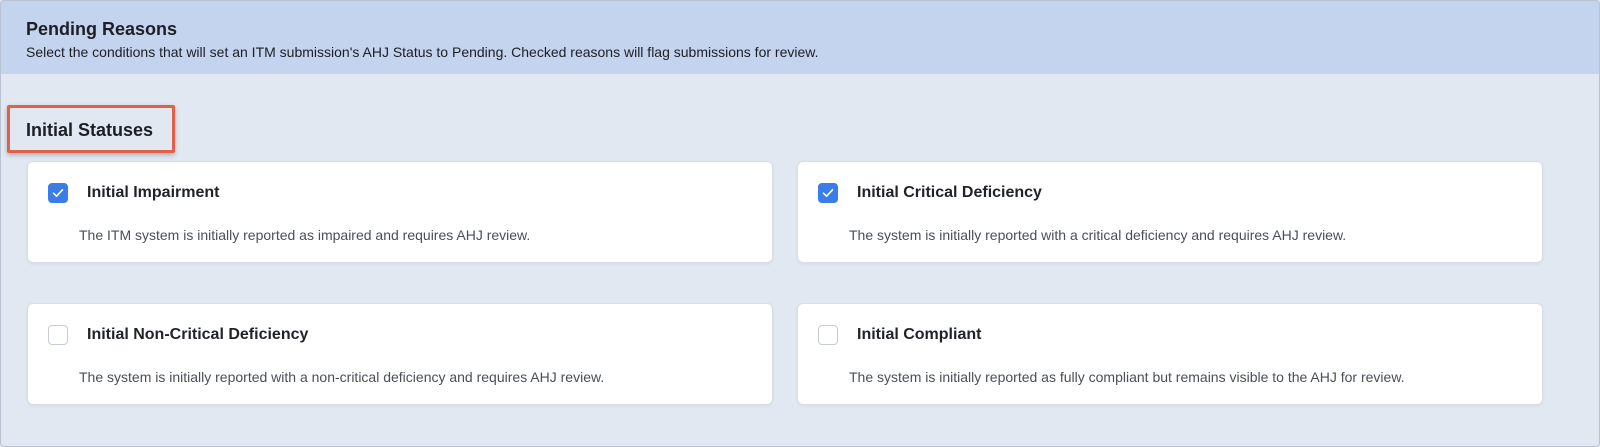  I want to click on section-heading-highlight: Initial Statuses, so click(91, 129).